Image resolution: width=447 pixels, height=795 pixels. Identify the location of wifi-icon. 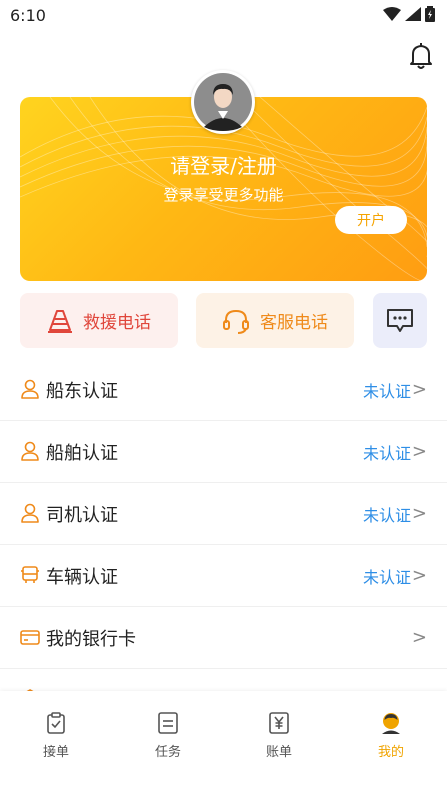
(392, 14).